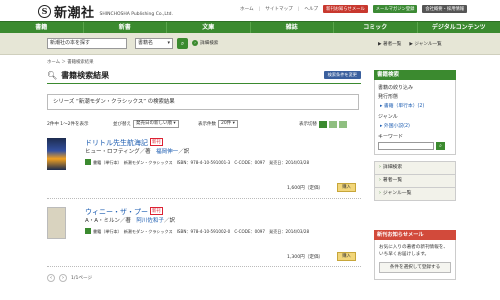 The image size is (500, 300). Describe the element at coordinates (87, 43) in the screenshot. I see `search-input: 新潮社の本を探す` at that location.